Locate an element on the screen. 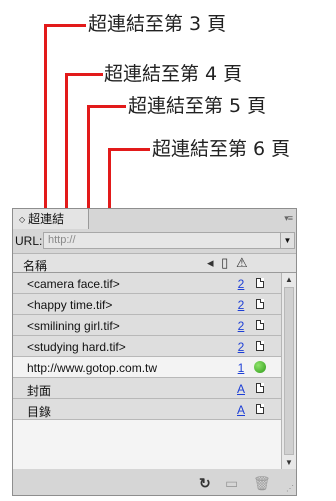 Image resolution: width=336 pixels, height=501 pixels. hyperlink-name: 目錄 is located at coordinates (39, 412).